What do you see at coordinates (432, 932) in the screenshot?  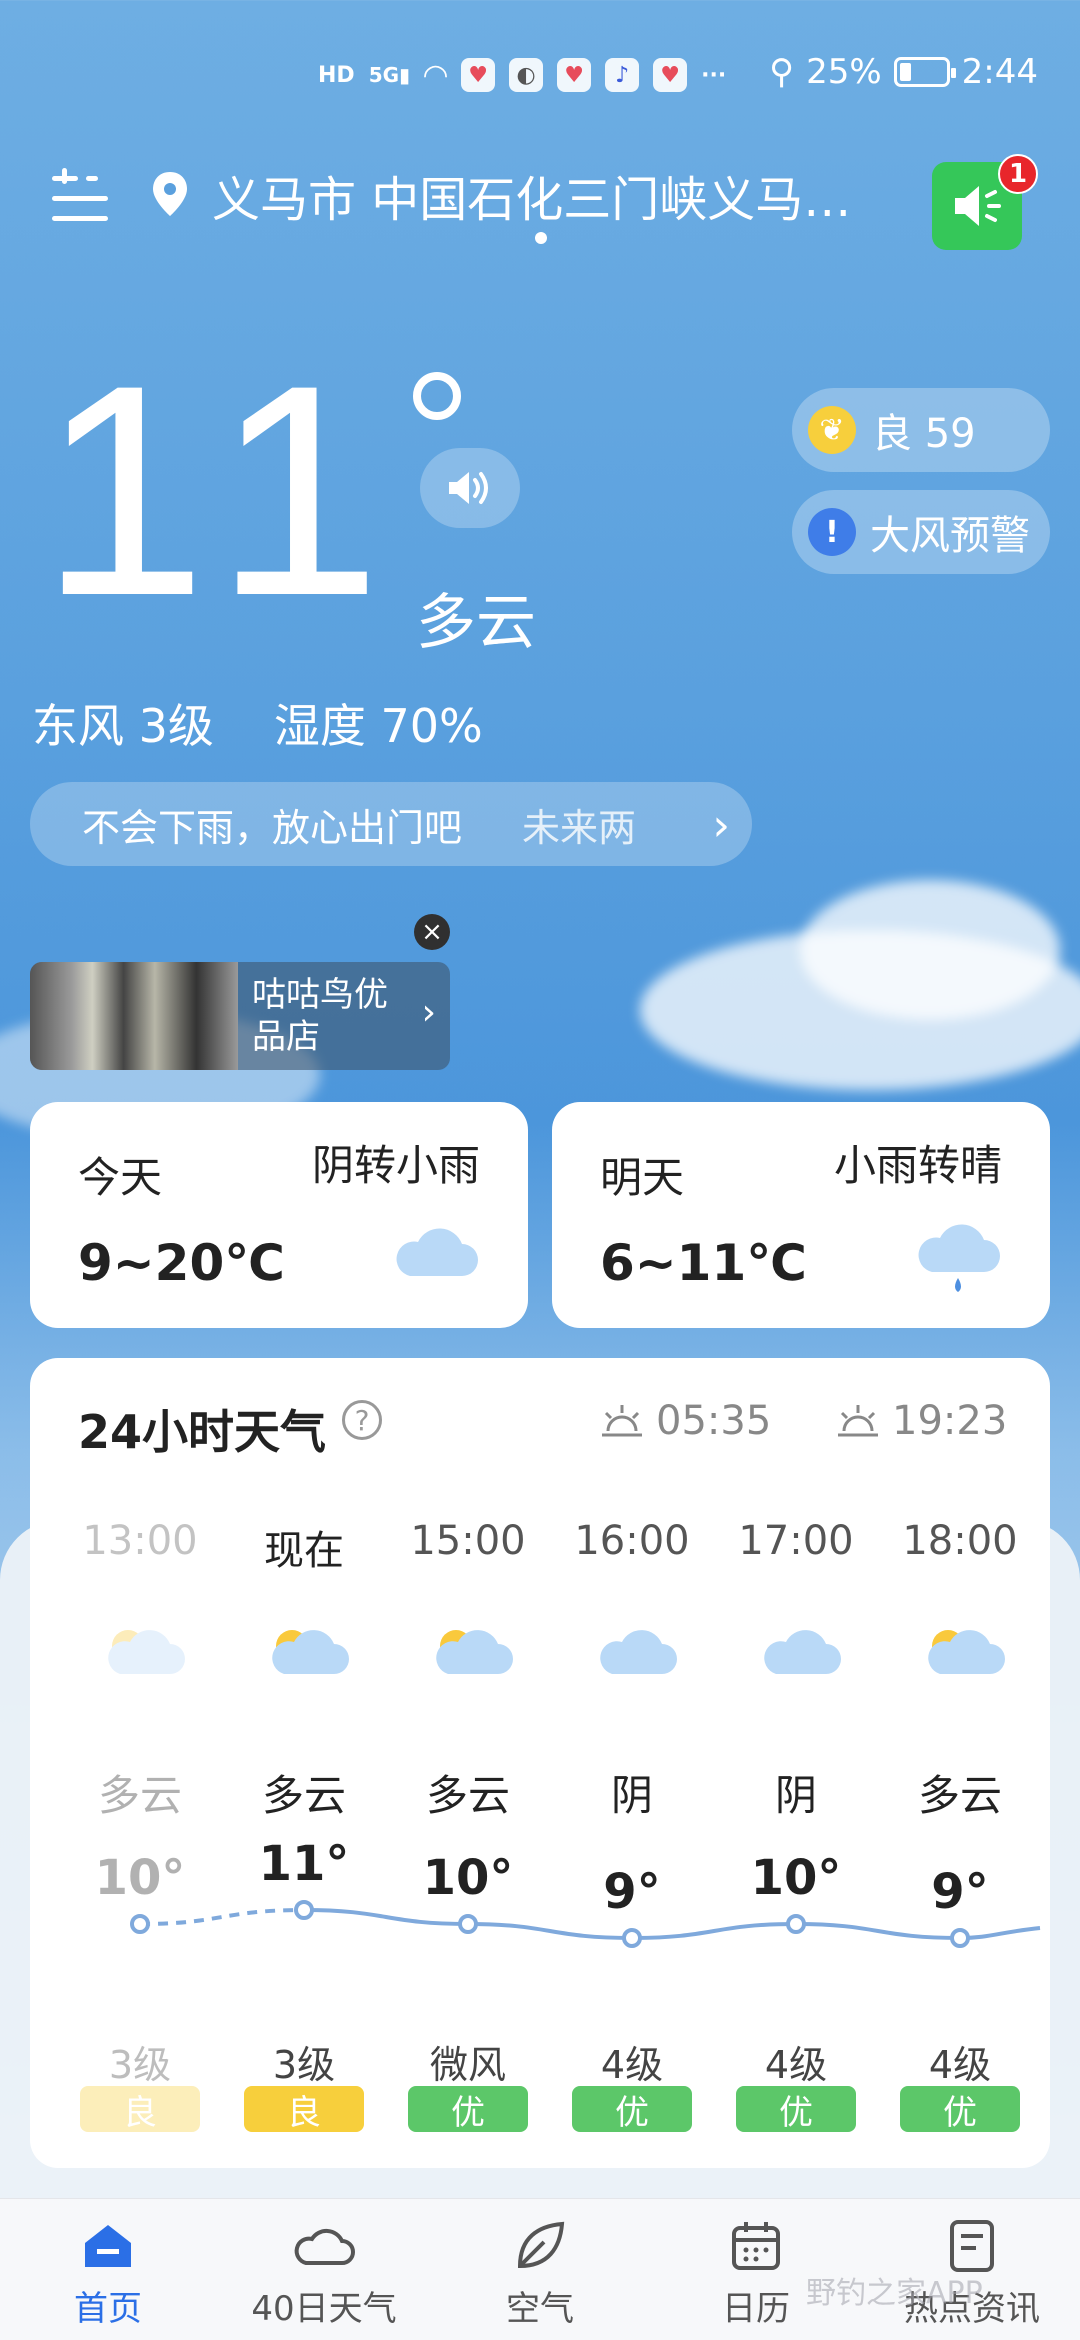 I see `ad-close-button: ×` at bounding box center [432, 932].